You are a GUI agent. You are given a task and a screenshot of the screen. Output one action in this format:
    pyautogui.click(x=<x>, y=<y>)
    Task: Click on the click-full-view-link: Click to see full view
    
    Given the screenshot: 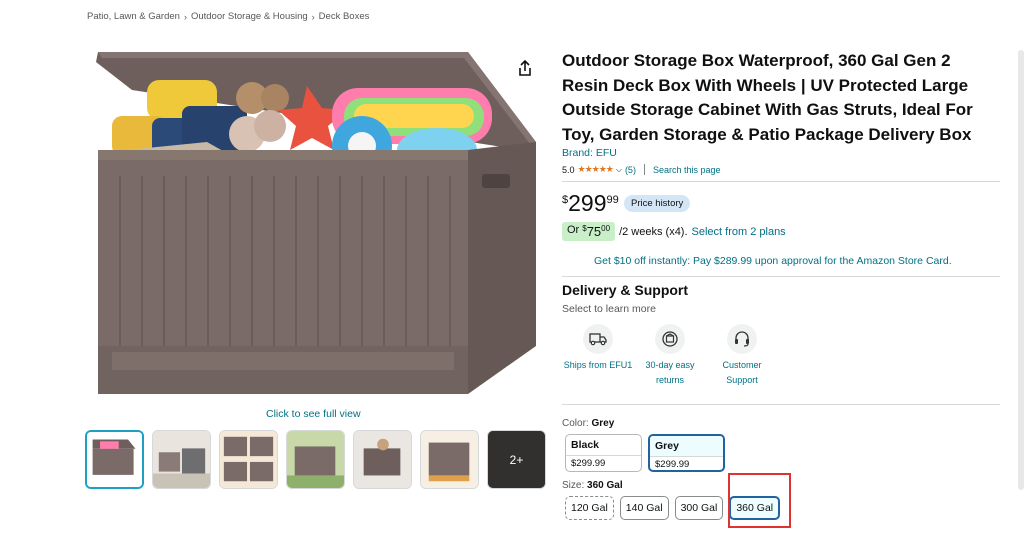 What is the action you would take?
    pyautogui.click(x=313, y=414)
    